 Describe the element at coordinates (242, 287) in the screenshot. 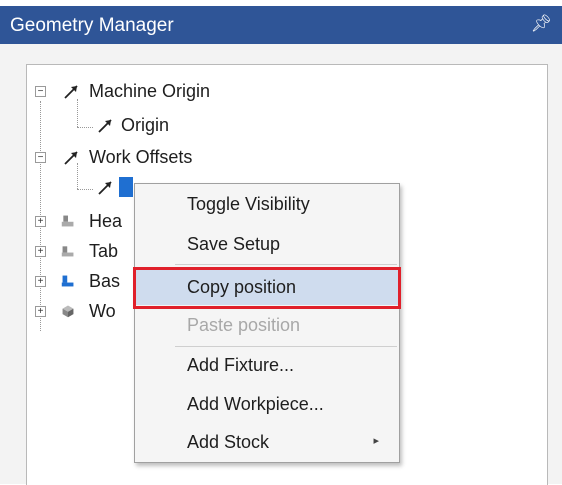

I see `menu-item-label: Copy position` at that location.